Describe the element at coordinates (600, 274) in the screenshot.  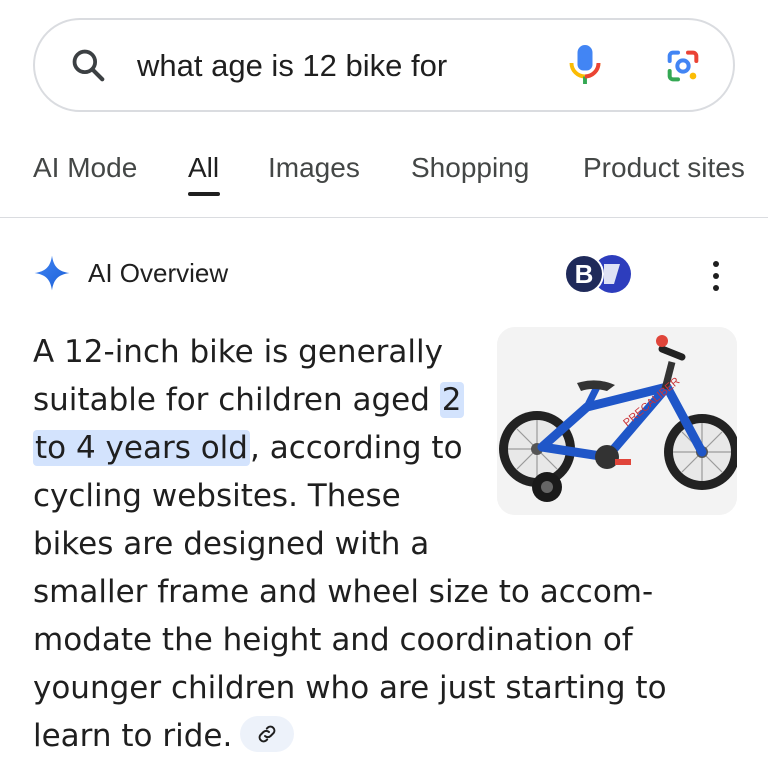
I see `source-avatar: B` at that location.